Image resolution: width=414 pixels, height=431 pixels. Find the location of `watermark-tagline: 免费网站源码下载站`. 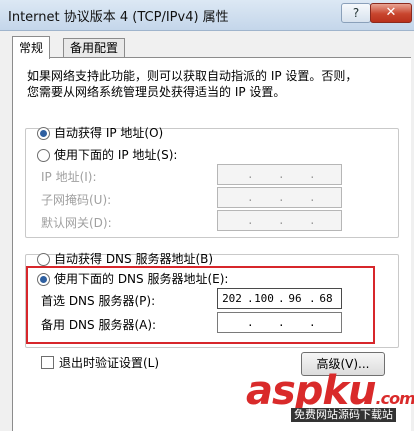

watermark-tagline: 免费网站源码下载站 is located at coordinates (343, 415).